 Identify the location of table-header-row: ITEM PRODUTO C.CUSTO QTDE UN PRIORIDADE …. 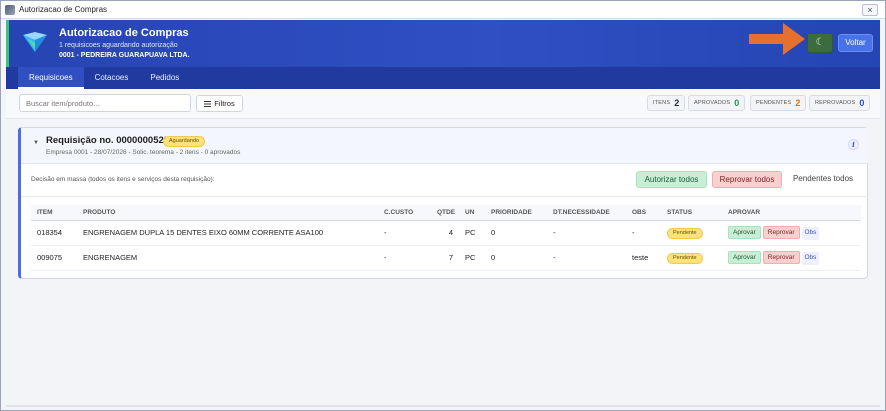
(446, 213).